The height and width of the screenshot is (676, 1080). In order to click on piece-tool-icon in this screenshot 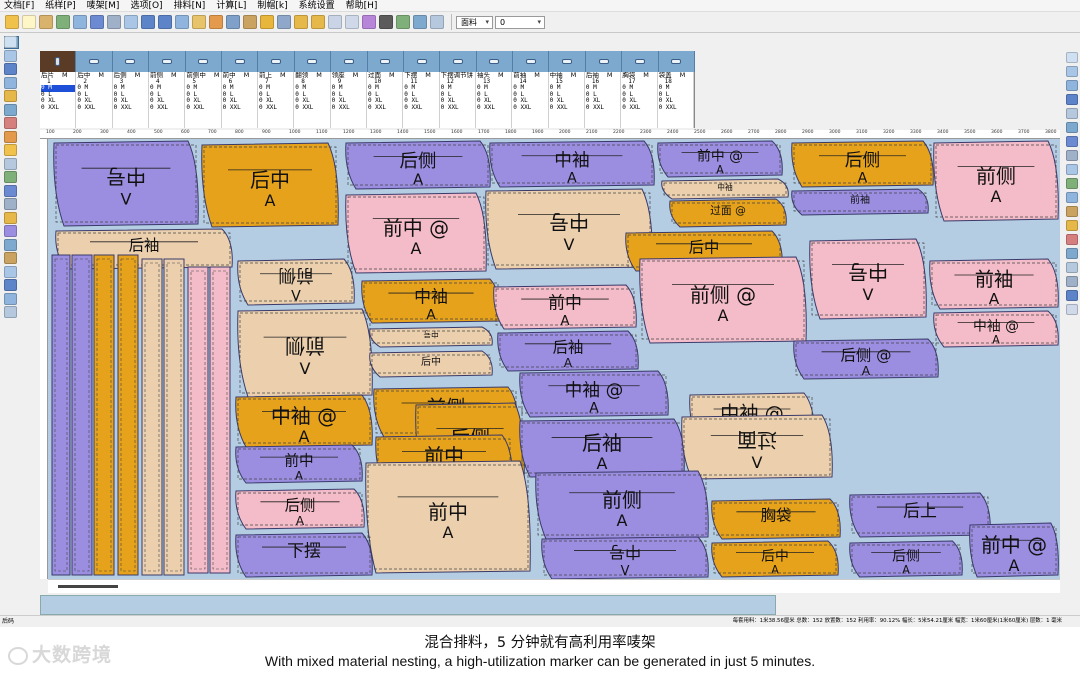, I will do `click(182, 22)`.